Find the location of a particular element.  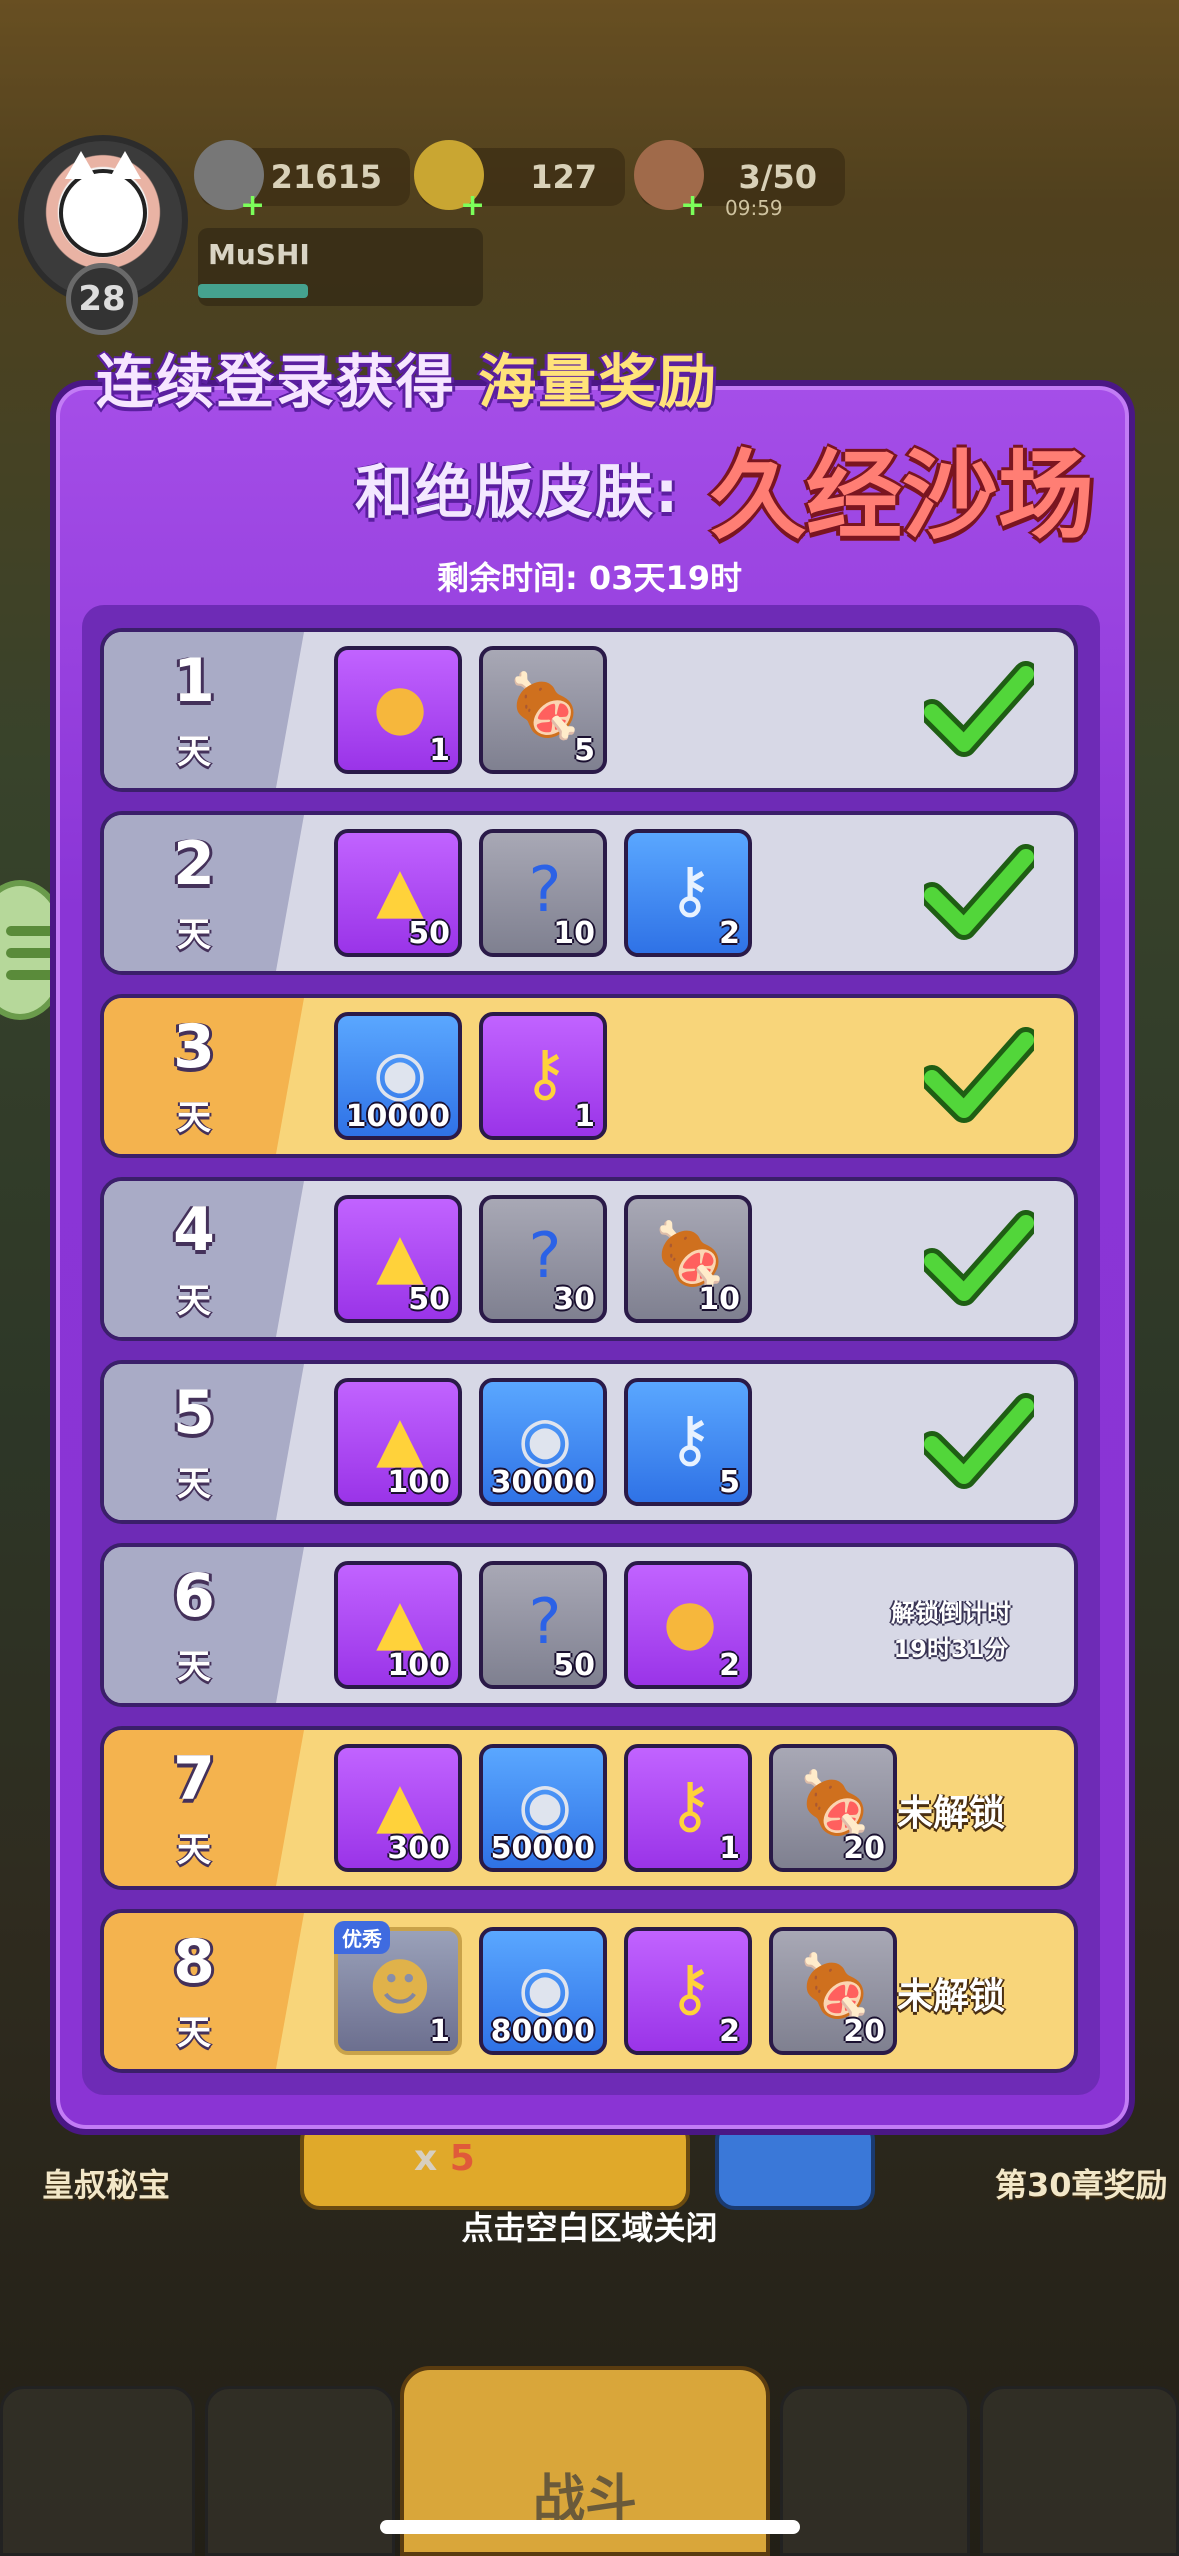

reward-item: ? 50 is located at coordinates (543, 1625).